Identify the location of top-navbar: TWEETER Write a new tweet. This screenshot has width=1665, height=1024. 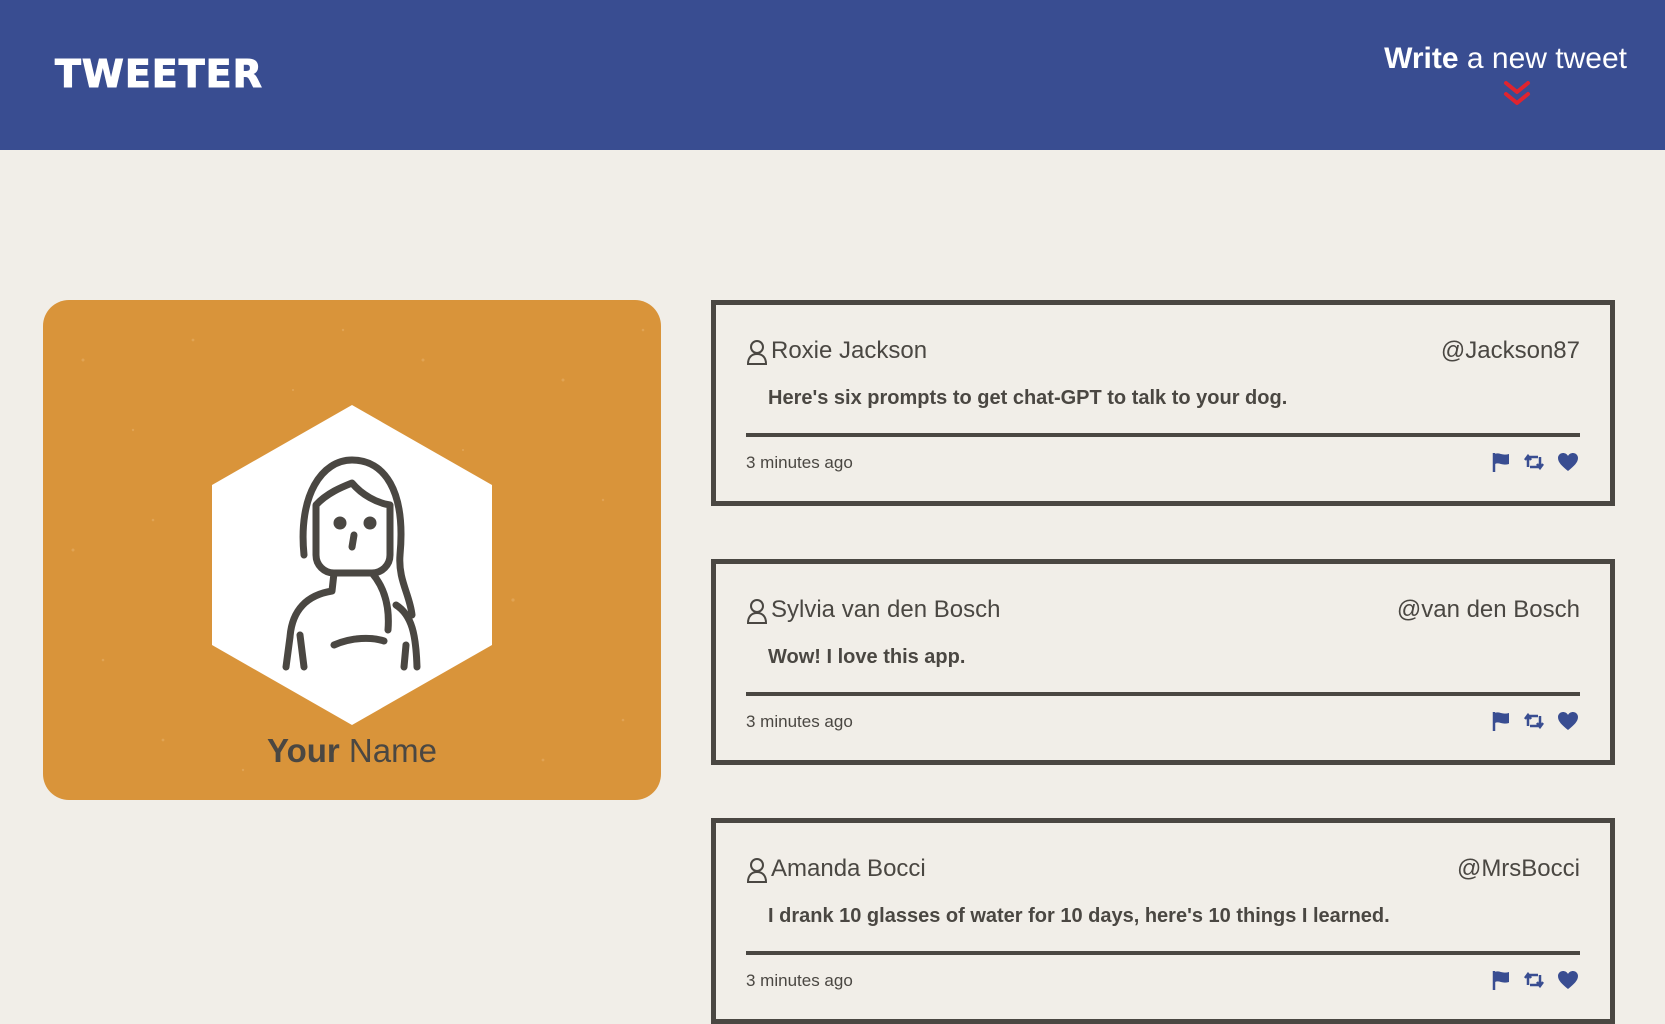
(832, 75).